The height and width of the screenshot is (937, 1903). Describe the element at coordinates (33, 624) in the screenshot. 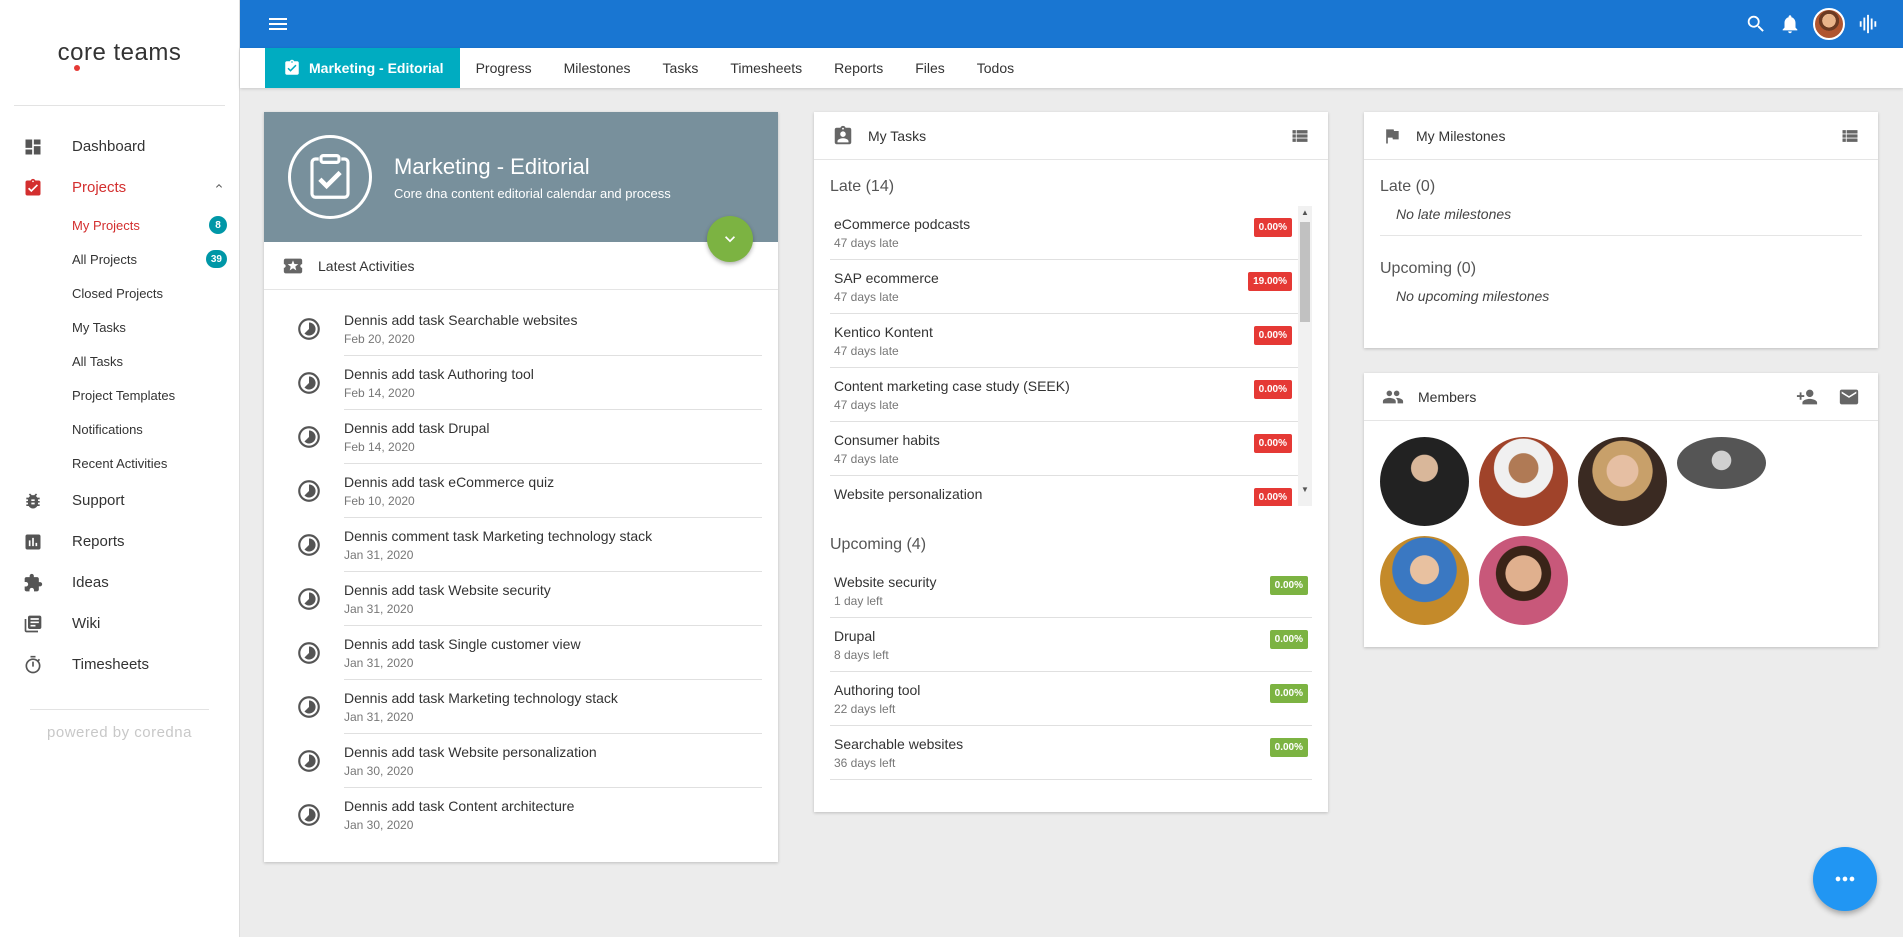

I see `wiki-icon` at that location.